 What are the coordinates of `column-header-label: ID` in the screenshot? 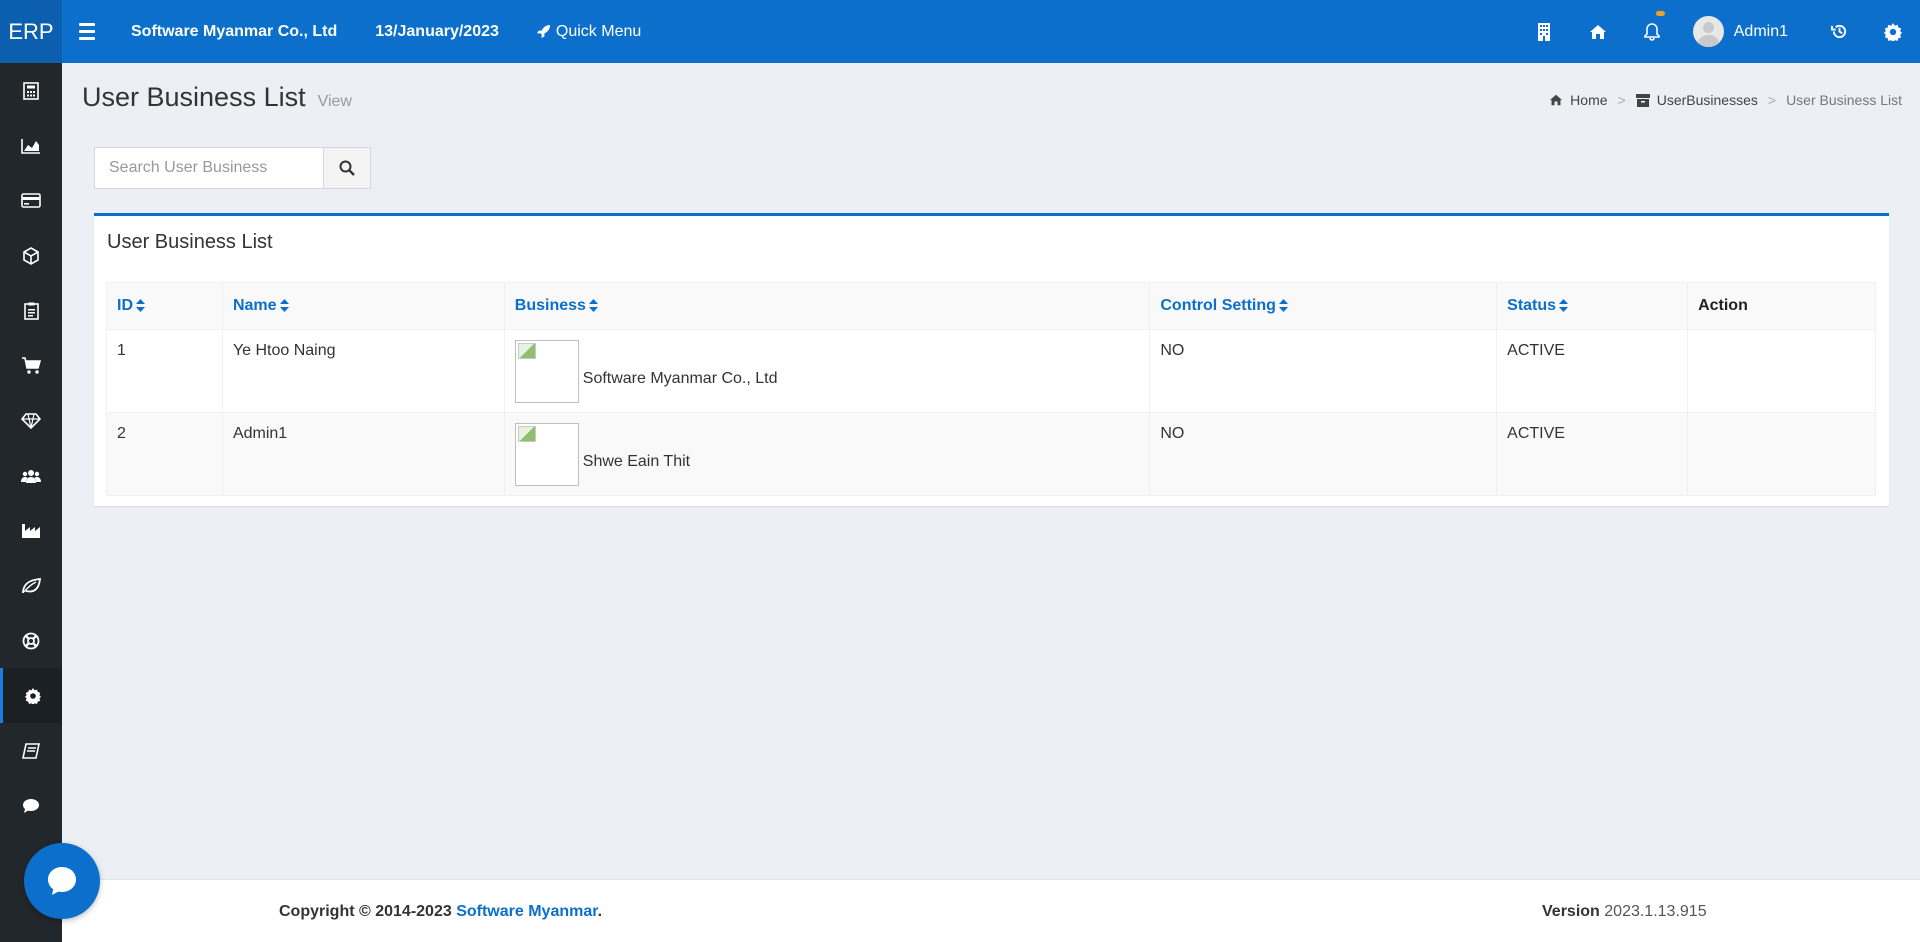 It's located at (125, 305).